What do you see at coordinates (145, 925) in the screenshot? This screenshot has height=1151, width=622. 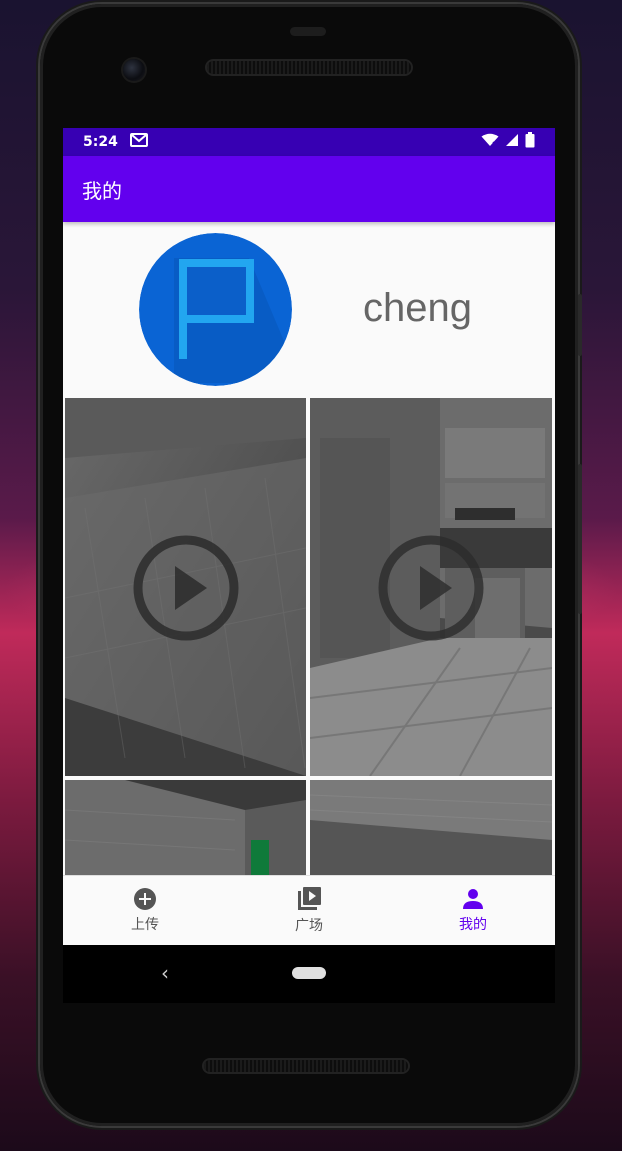 I see `nav-label-upload: 上传` at bounding box center [145, 925].